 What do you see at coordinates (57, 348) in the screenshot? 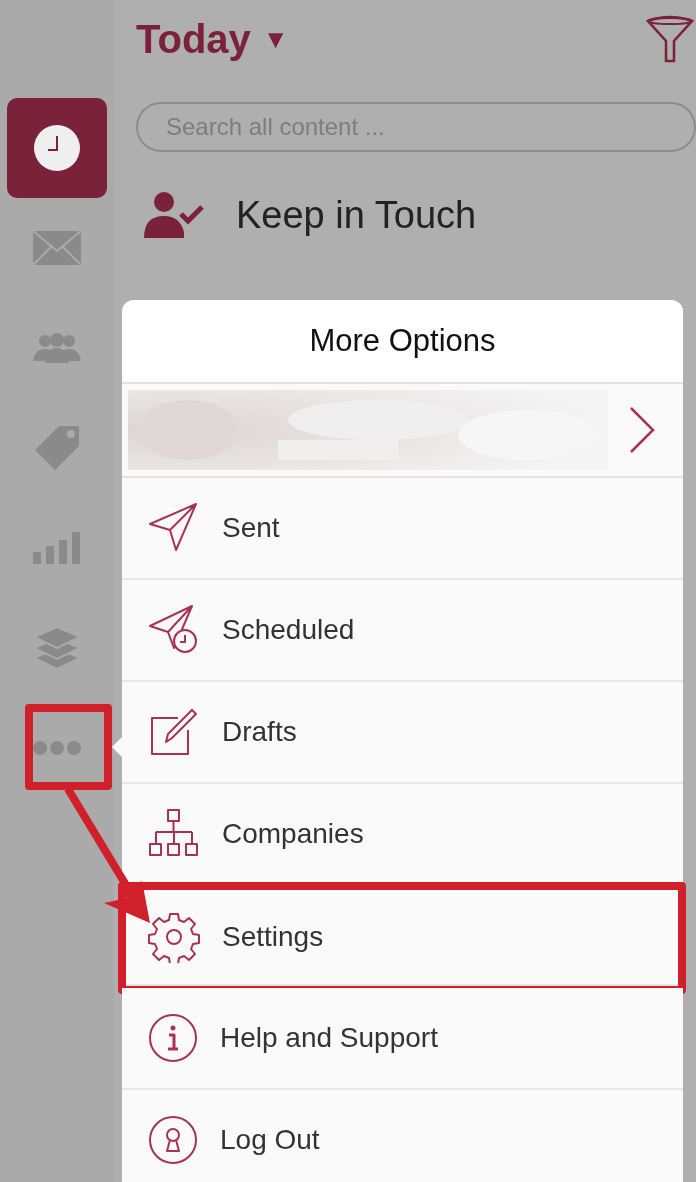
I see `people-icon` at bounding box center [57, 348].